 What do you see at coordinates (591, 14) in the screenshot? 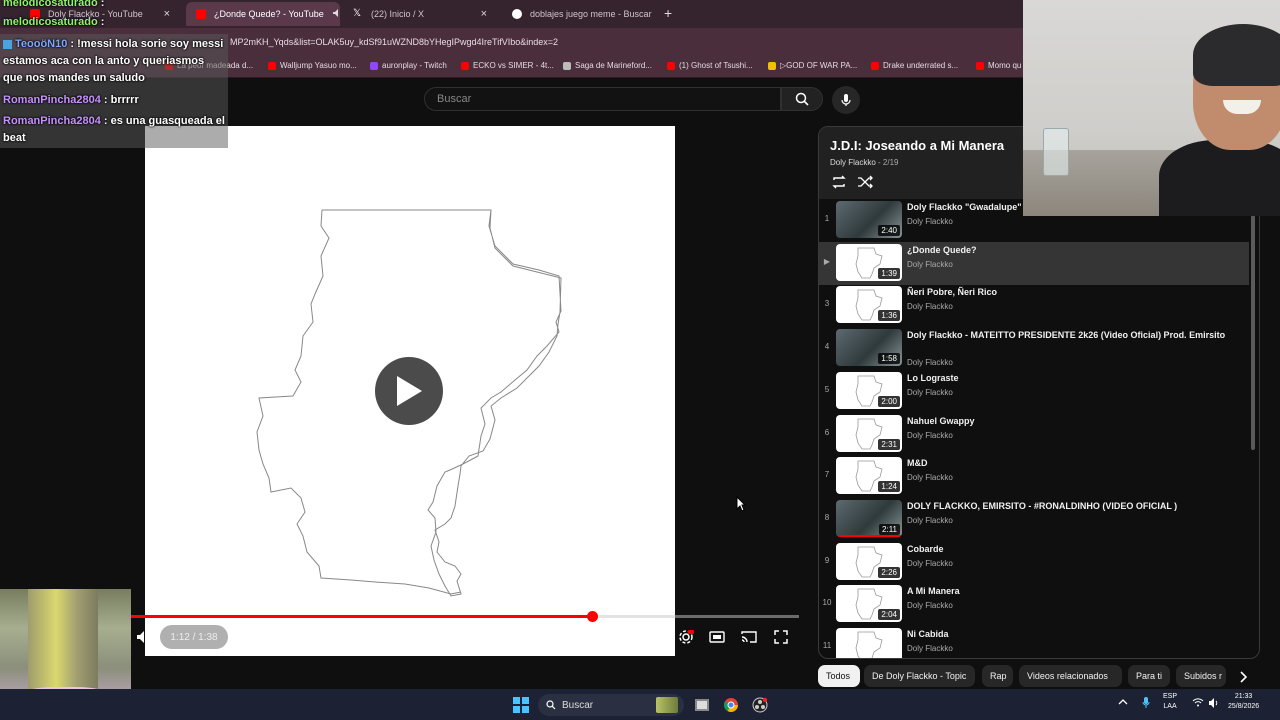
I see `tab-label: doblajes juego meme - Buscar` at bounding box center [591, 14].